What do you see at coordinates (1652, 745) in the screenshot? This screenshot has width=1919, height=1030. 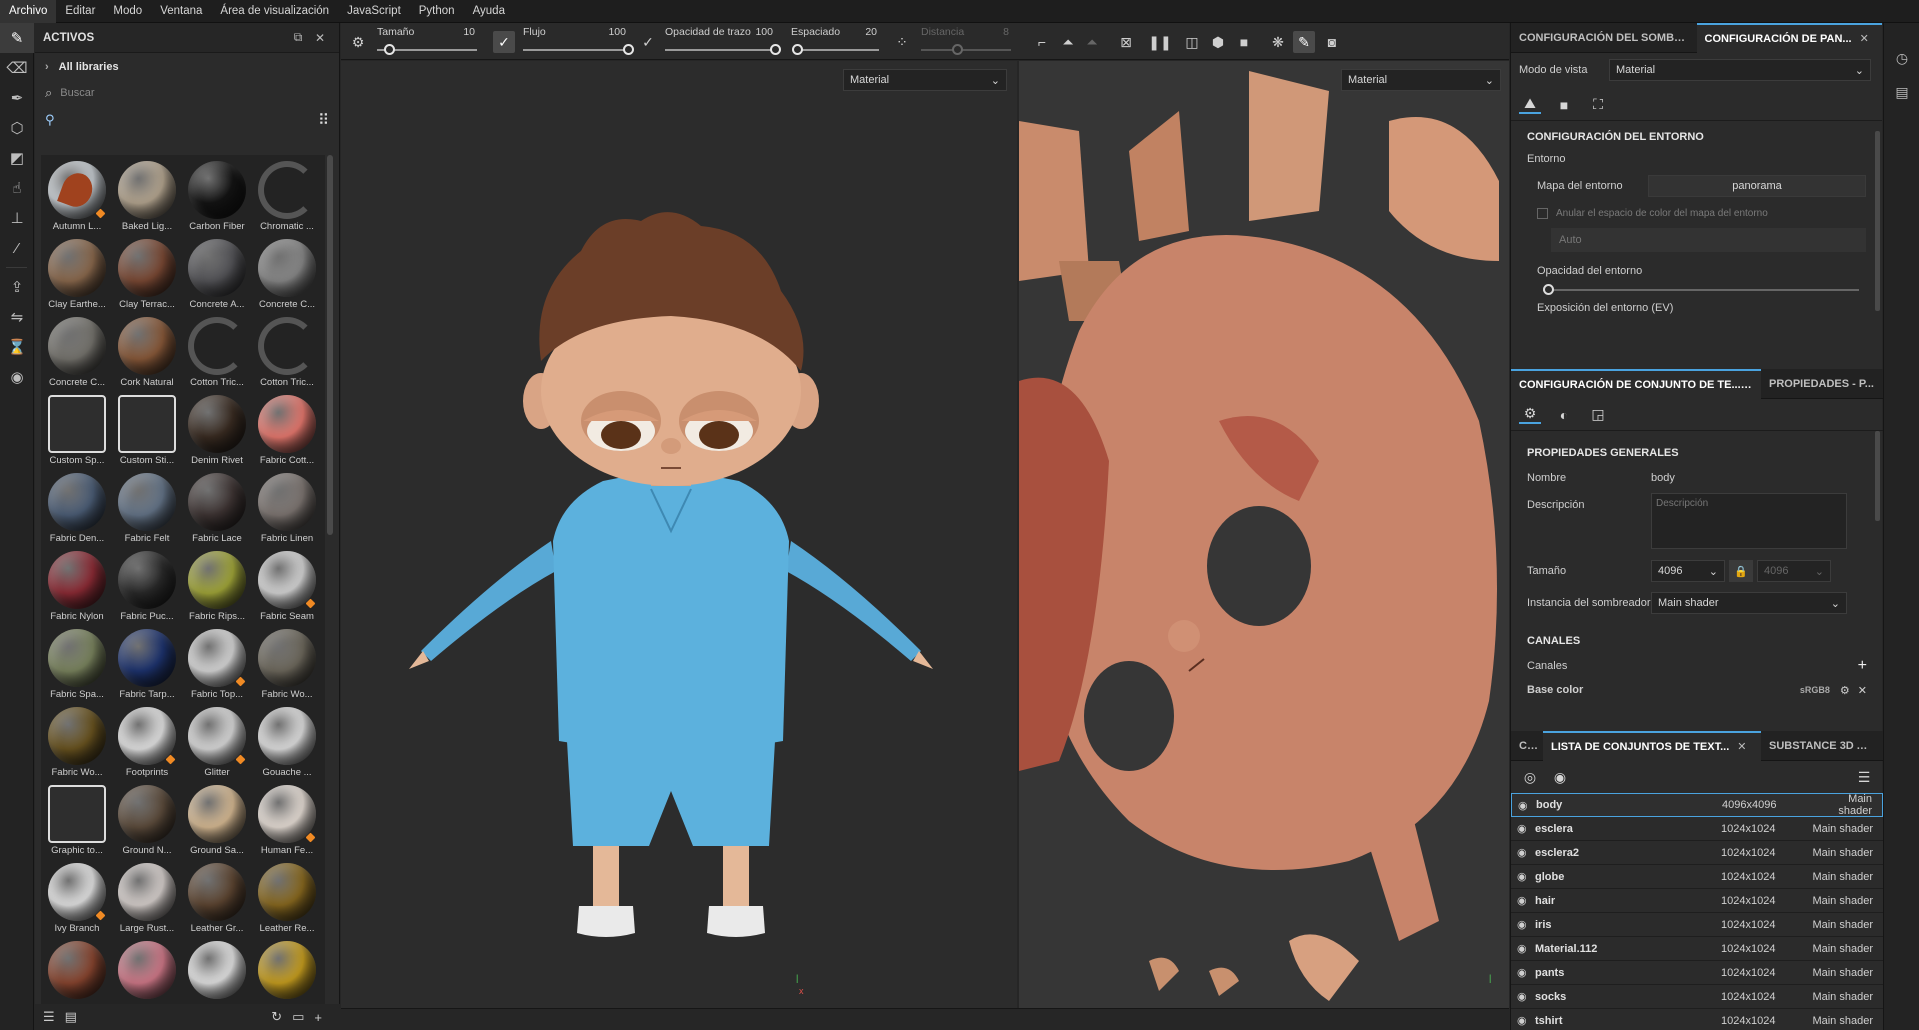 I see `tab-texset-list: LISTA DE CONJUNTOS DE TEXT... ✕` at bounding box center [1652, 745].